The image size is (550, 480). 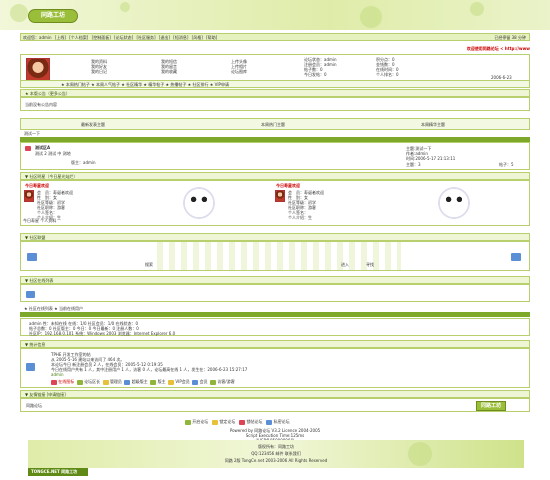 What do you see at coordinates (387, 74) in the screenshot?
I see `info-line: 个人排名：0` at bounding box center [387, 74].